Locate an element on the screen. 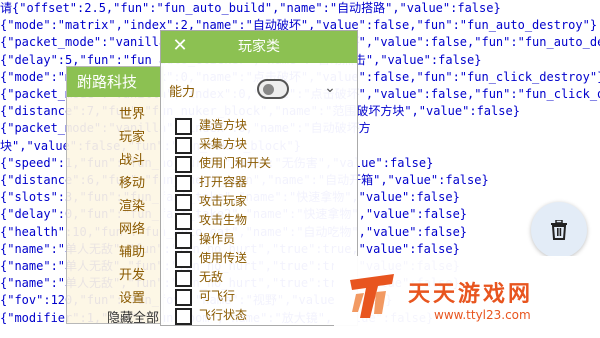 Image resolution: width=600 pixels, height=338 pixels. menu-item-world: 世界 is located at coordinates (132, 112).